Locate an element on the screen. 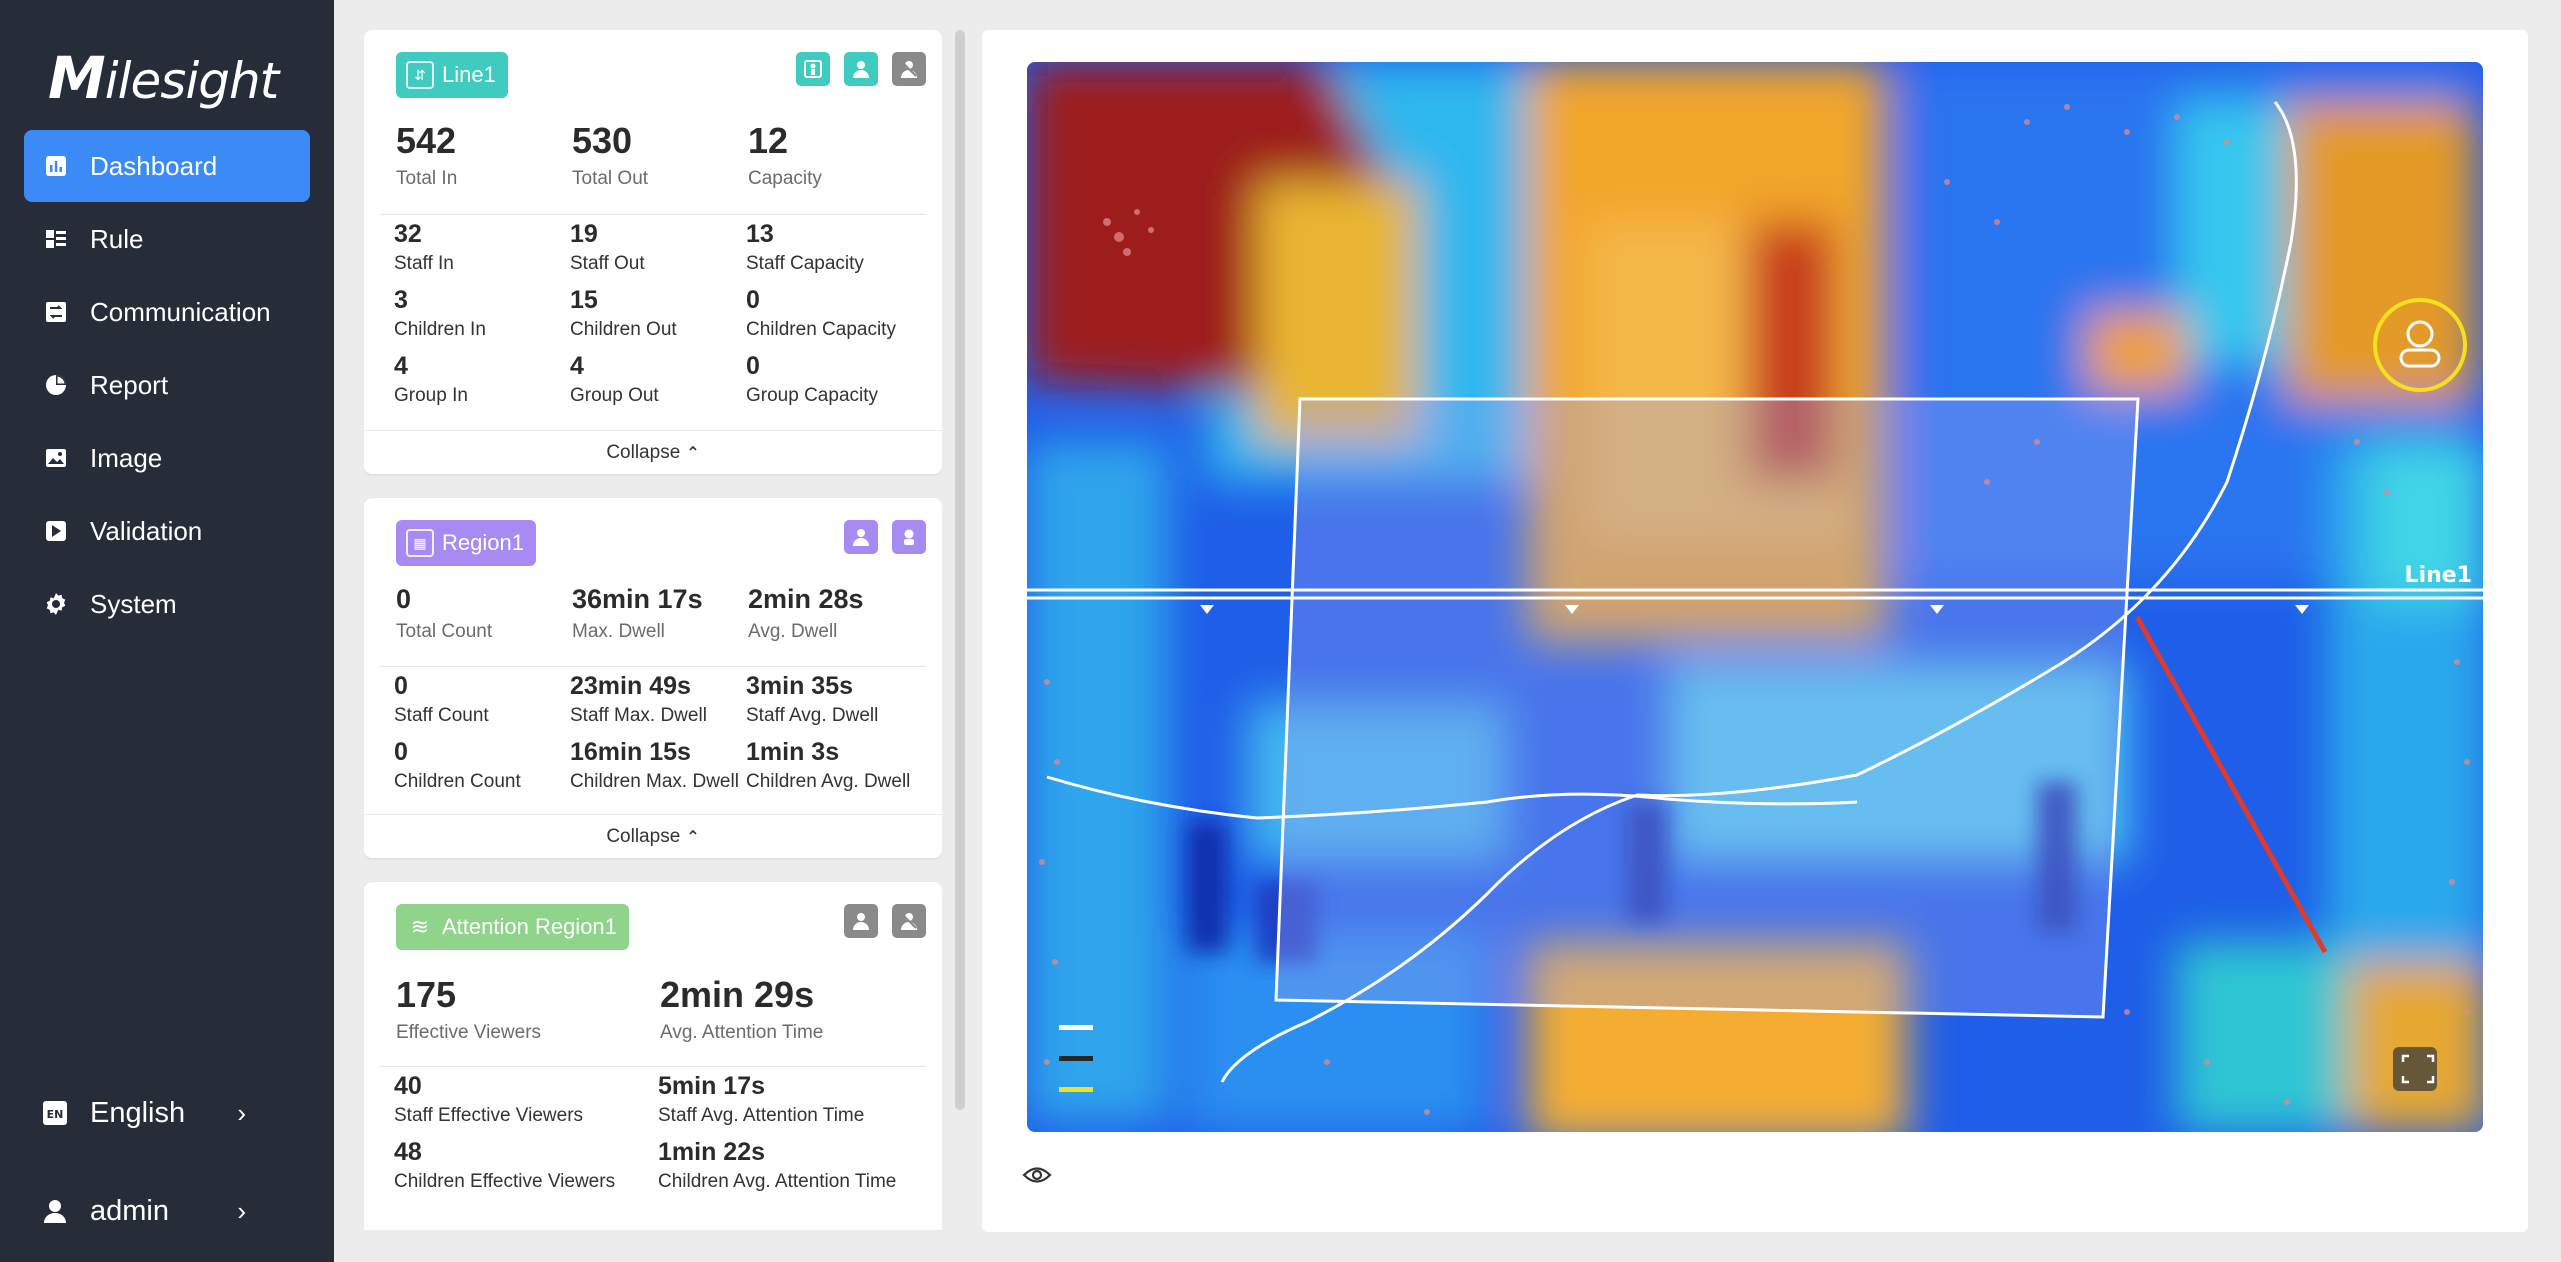 Image resolution: width=2561 pixels, height=1262 pixels. line-label: Line1 is located at coordinates (2438, 575).